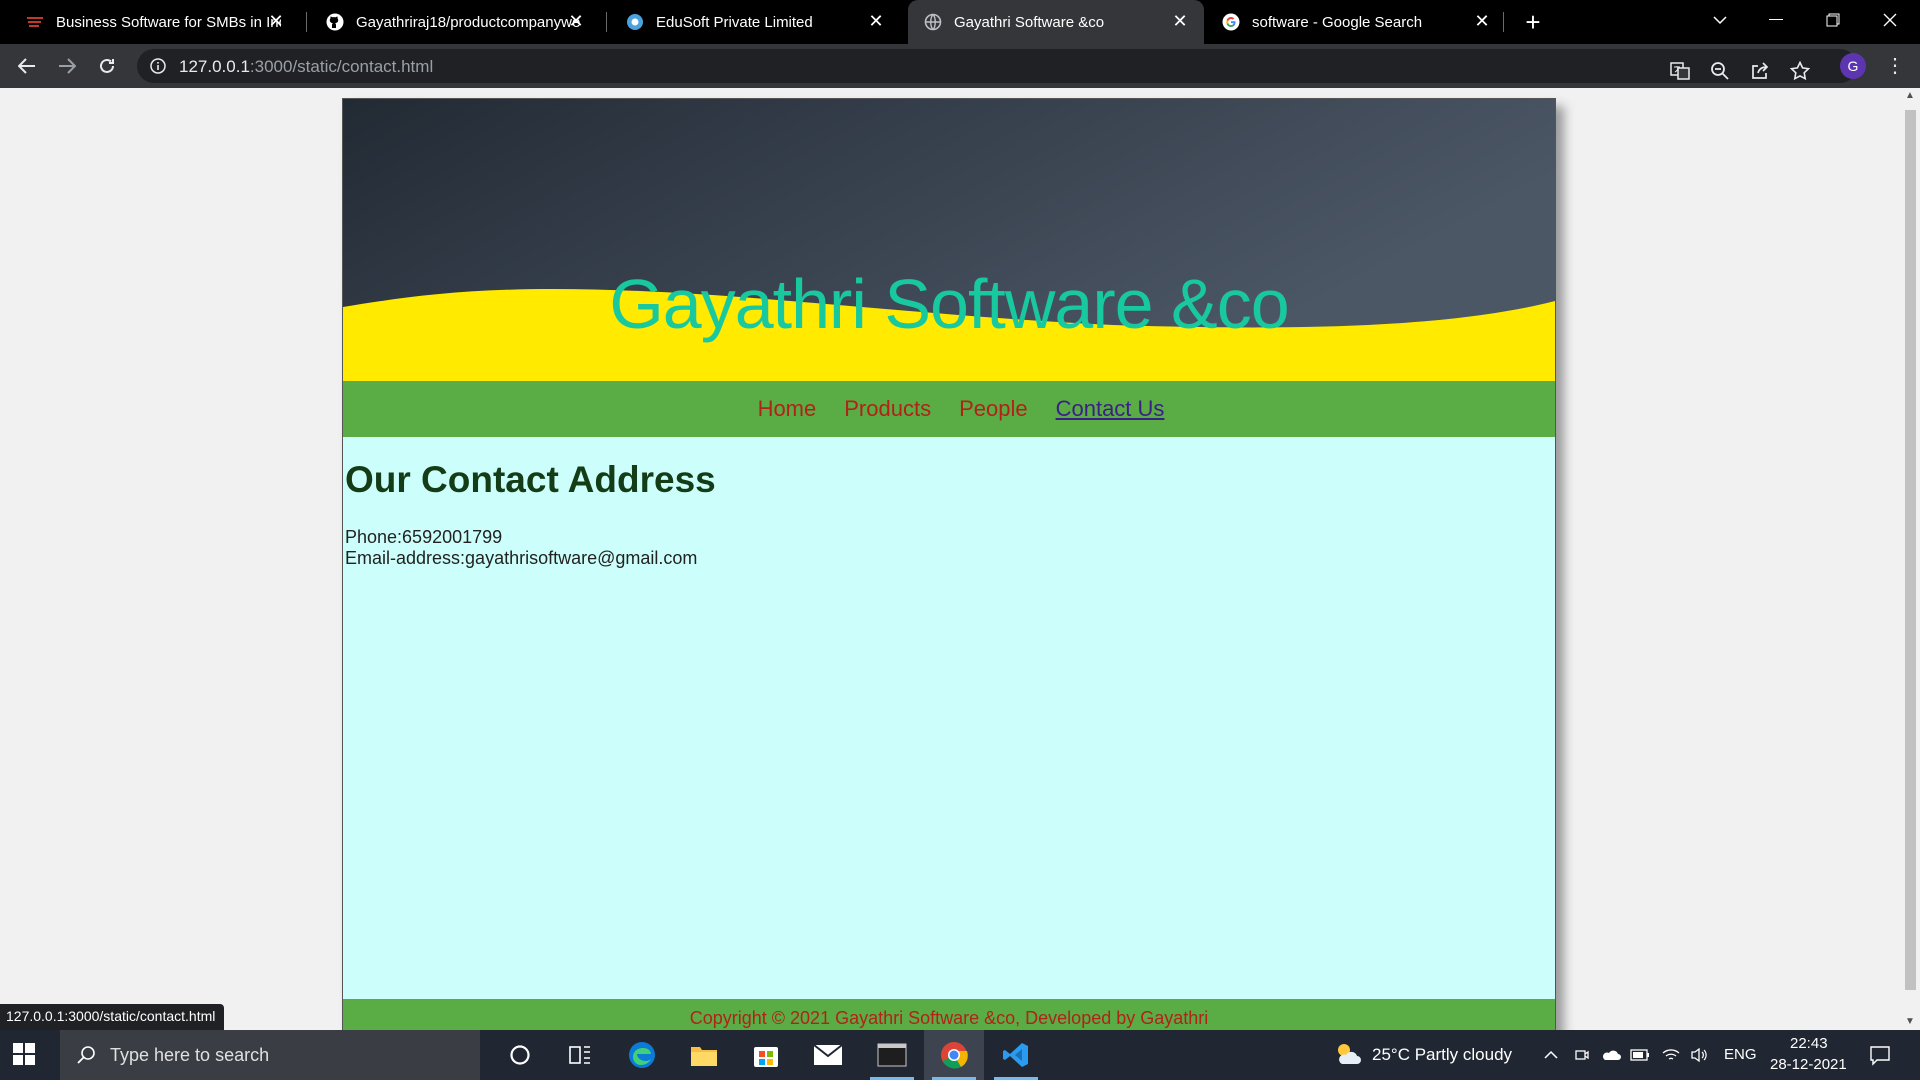 The width and height of the screenshot is (1920, 1080). What do you see at coordinates (521, 558) in the screenshot?
I see `contact-email: Email-address:gayathrisoftware@gmail.com` at bounding box center [521, 558].